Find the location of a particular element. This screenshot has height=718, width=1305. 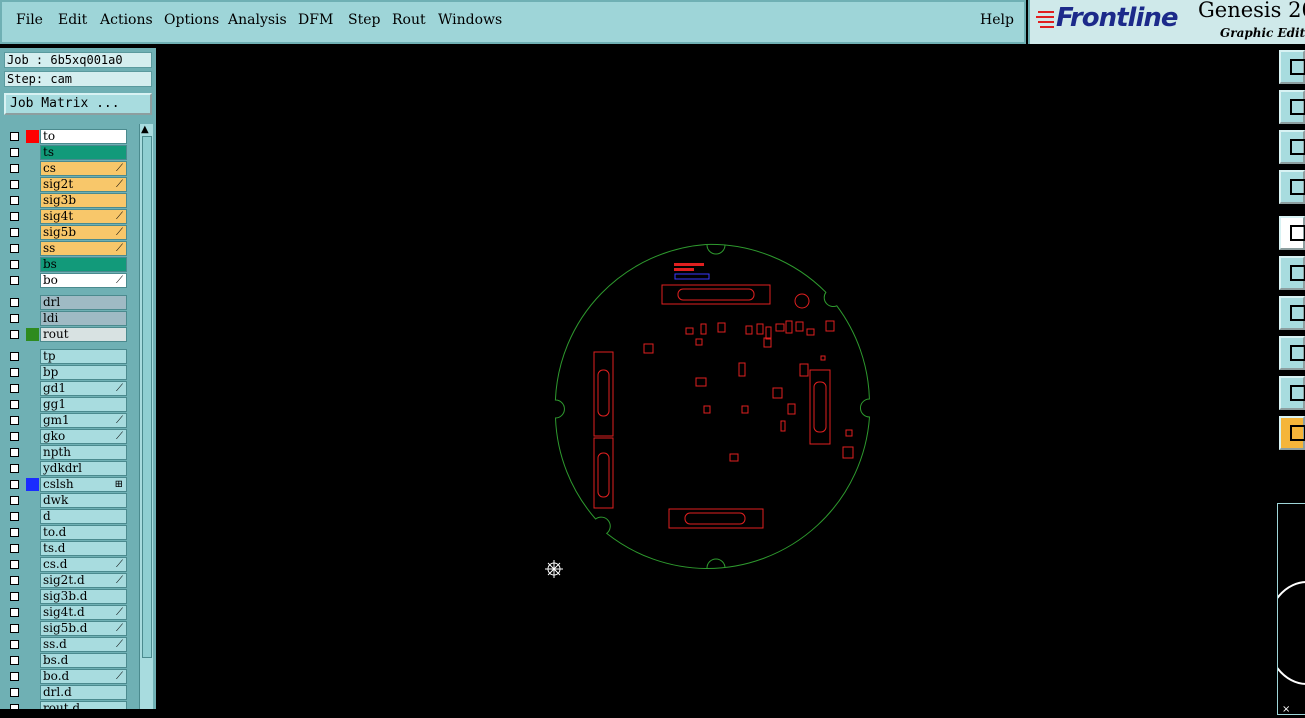

layer-row: gd1 ⟋ is located at coordinates (65, 388).